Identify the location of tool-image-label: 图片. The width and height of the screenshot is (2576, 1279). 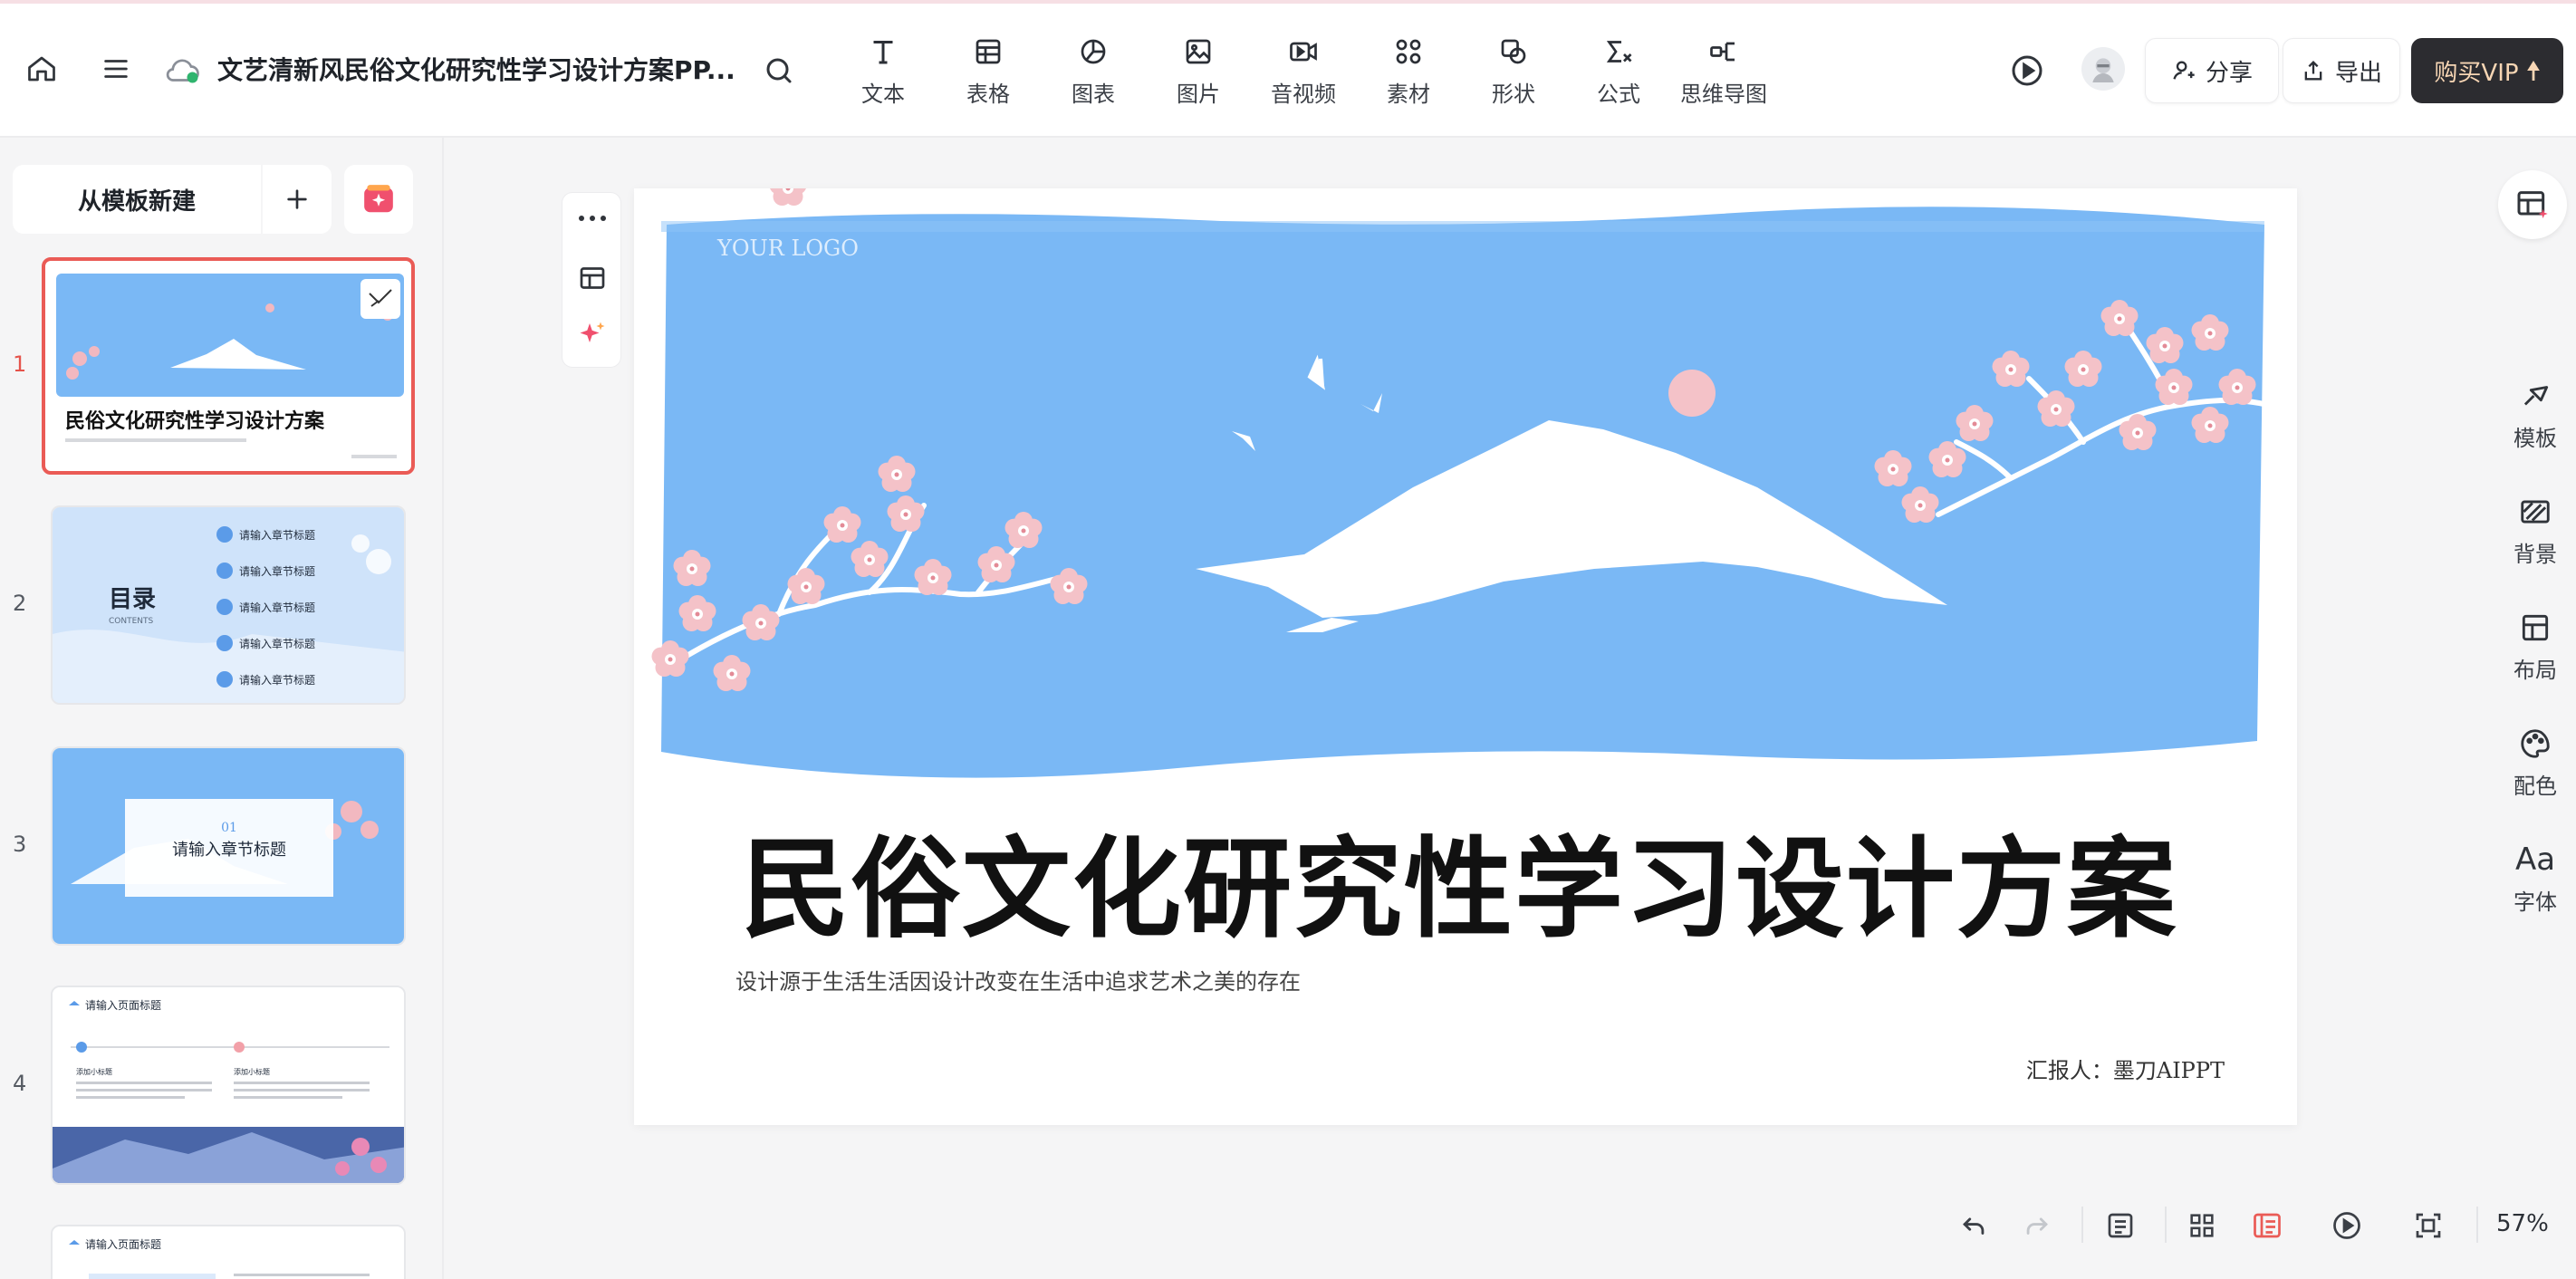
(1198, 94).